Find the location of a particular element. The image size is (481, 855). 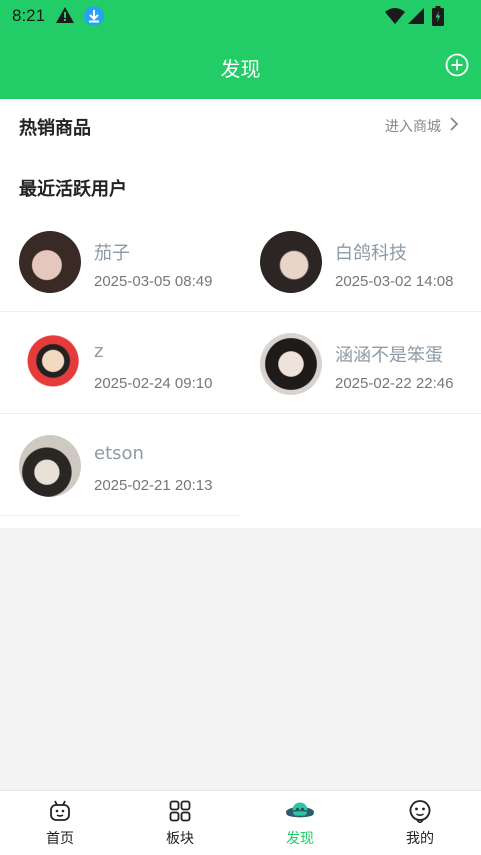

user-time: 2025-03-02 14:08 is located at coordinates (394, 281).